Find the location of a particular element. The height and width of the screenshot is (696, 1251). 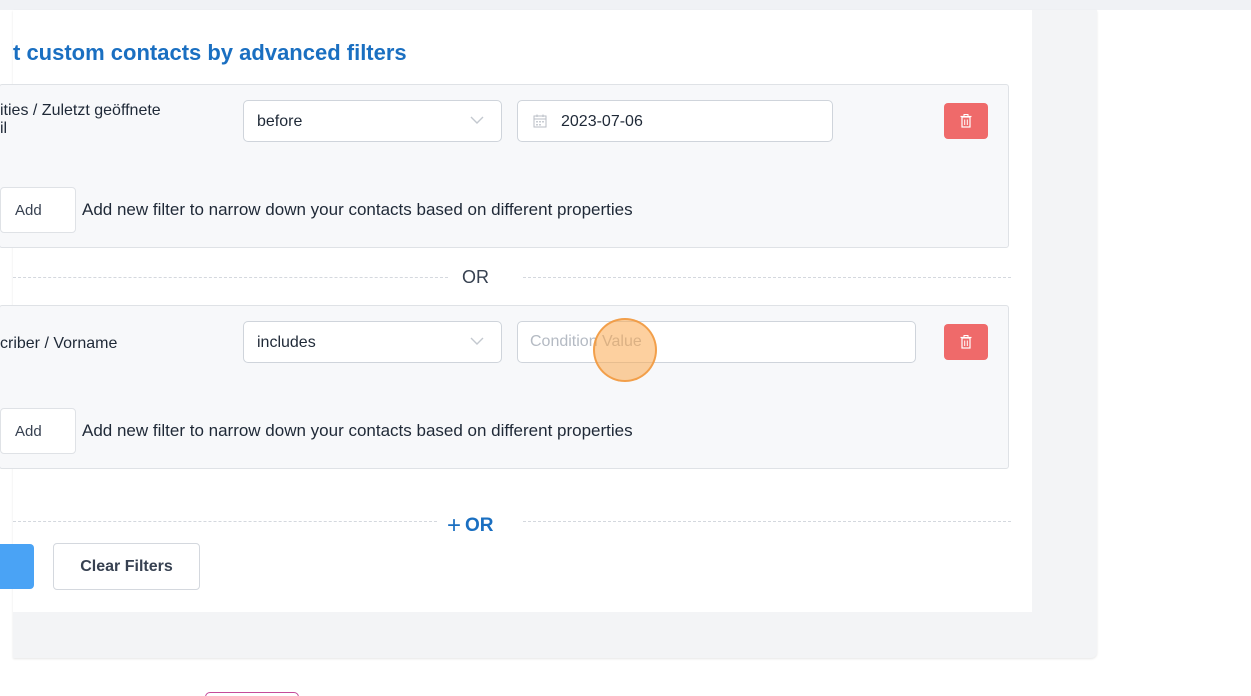

condition-value-field is located at coordinates (716, 342).